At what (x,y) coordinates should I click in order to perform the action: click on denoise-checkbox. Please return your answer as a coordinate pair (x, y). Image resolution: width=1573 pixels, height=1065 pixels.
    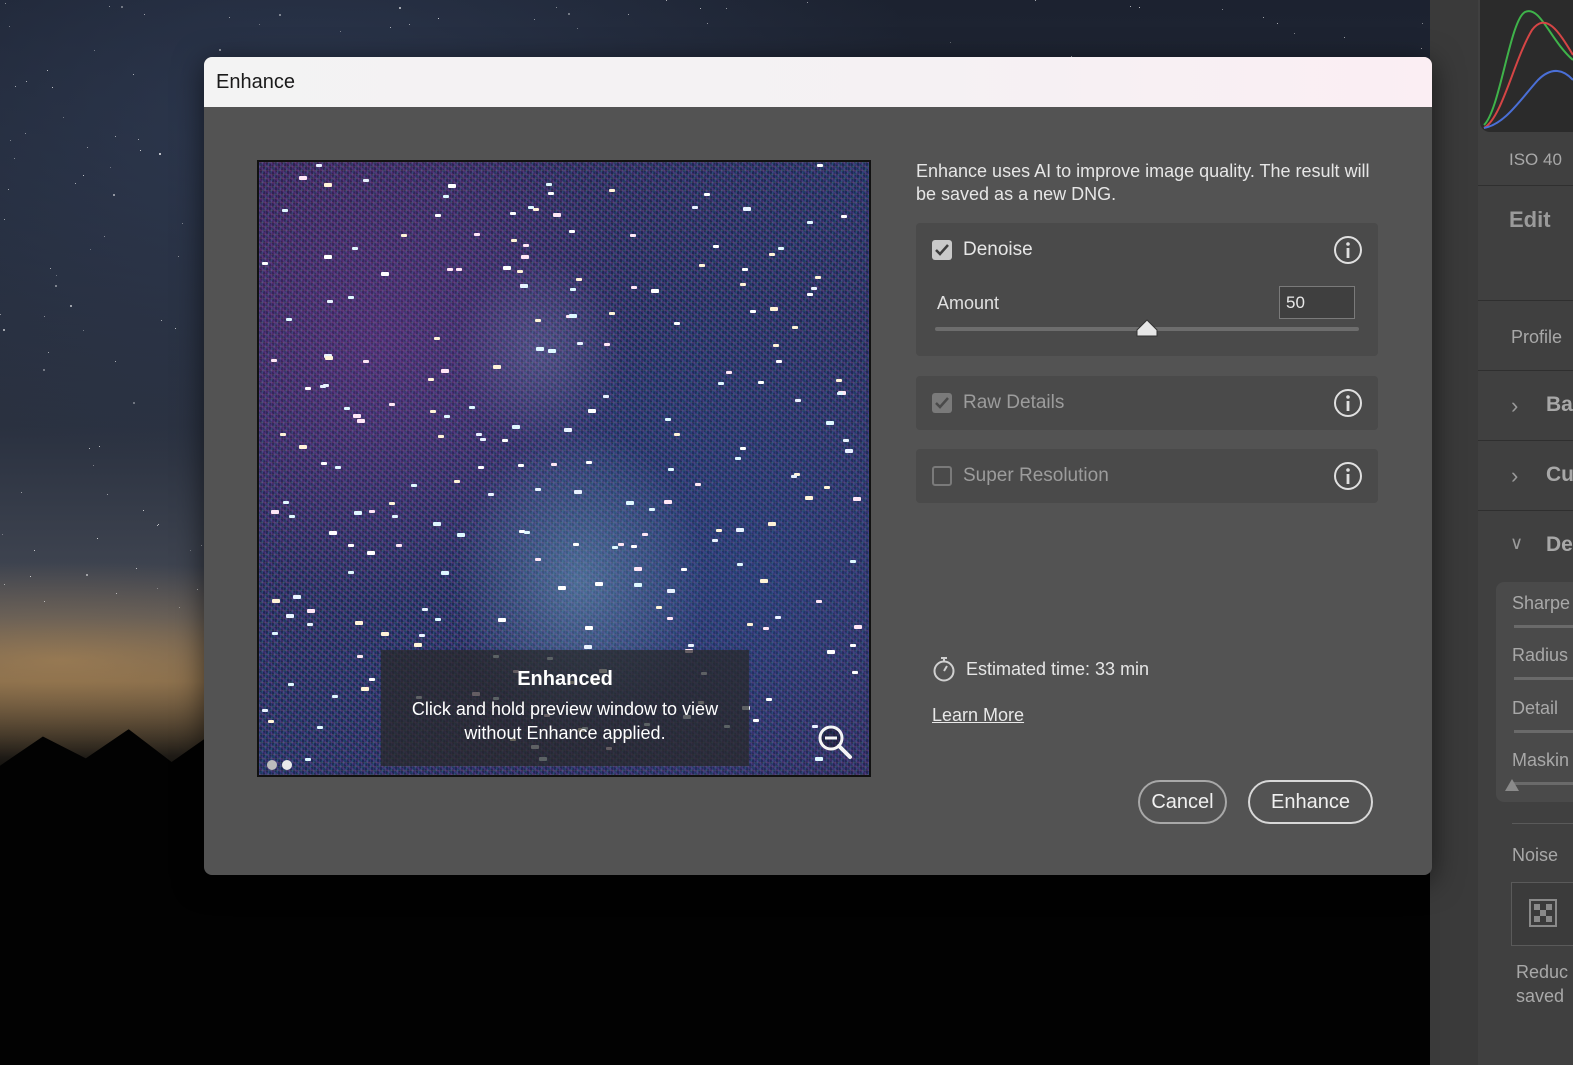
    Looking at the image, I should click on (942, 250).